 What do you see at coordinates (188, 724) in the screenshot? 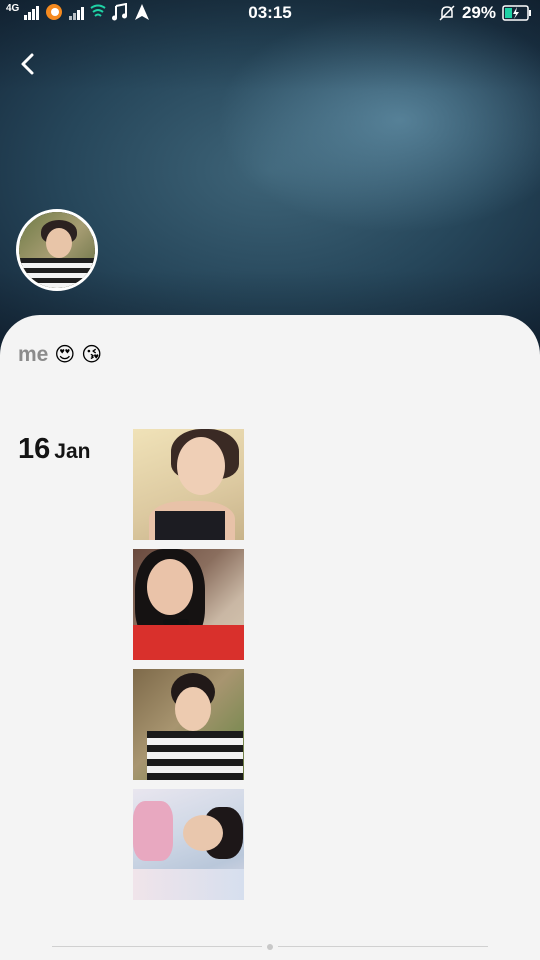
I see `photo-selfie-striped-shirt` at bounding box center [188, 724].